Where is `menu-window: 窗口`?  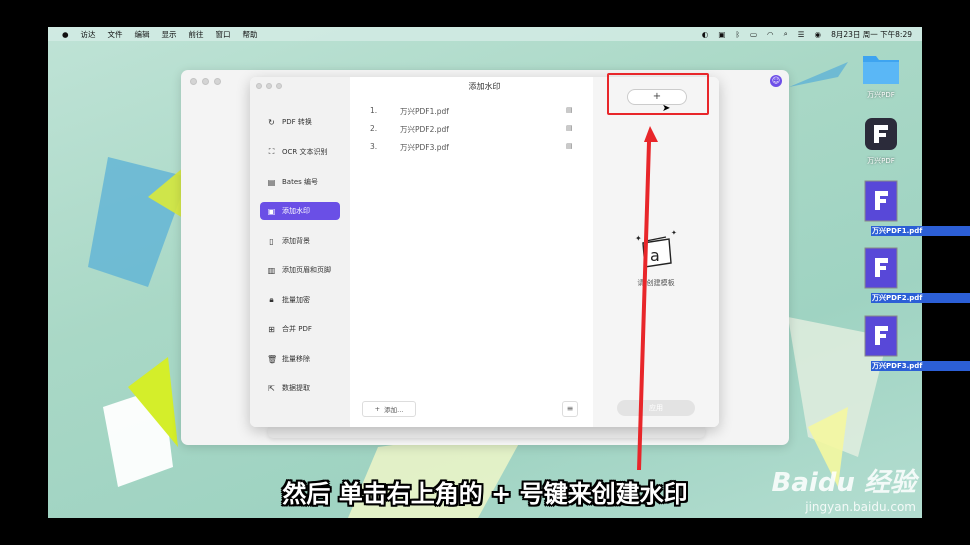 menu-window: 窗口 is located at coordinates (223, 34).